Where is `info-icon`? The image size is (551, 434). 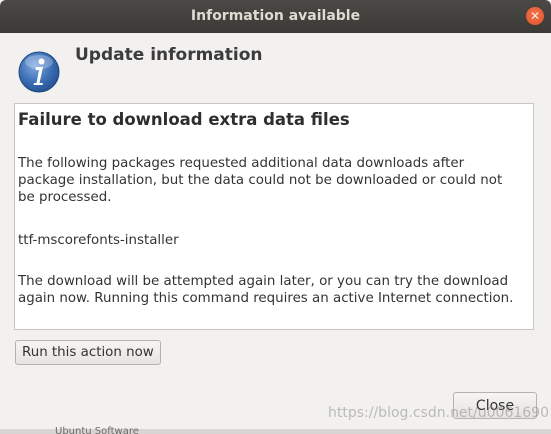 info-icon is located at coordinates (39, 72).